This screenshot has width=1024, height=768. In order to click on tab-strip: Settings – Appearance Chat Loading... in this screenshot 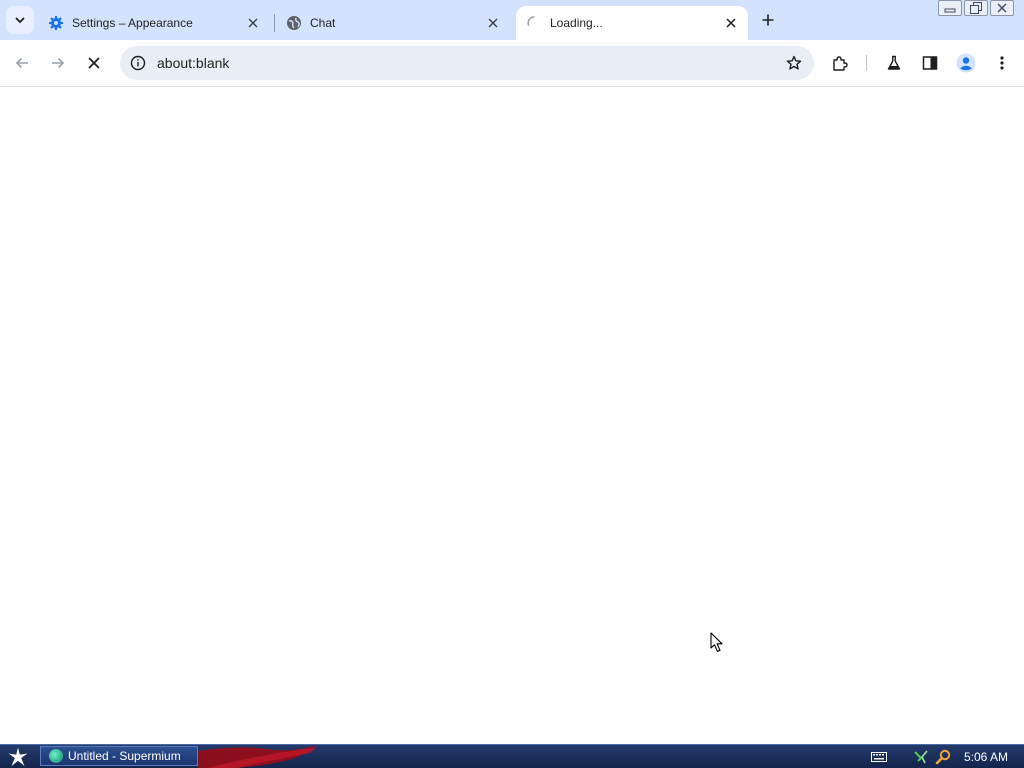, I will do `click(512, 20)`.